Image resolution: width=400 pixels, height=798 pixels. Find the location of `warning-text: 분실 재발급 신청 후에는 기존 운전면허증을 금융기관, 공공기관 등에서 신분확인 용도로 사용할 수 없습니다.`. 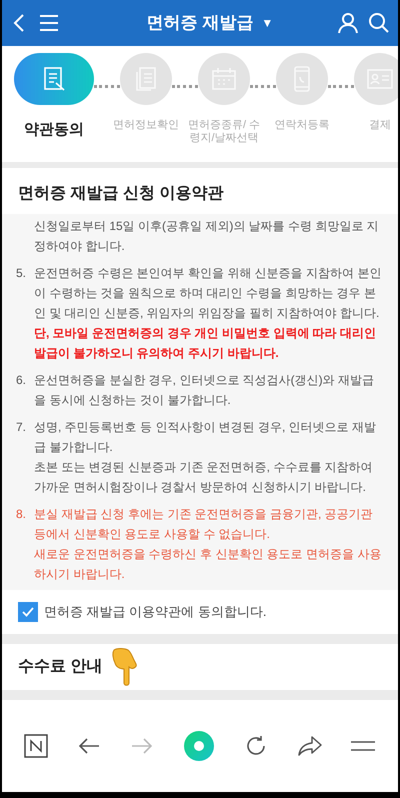

warning-text: 분실 재발급 신청 후에는 기존 운전면허증을 금융기관, 공공기관 등에서 신분확인 용도로 사용할 수 없습니다. is located at coordinates (204, 524).